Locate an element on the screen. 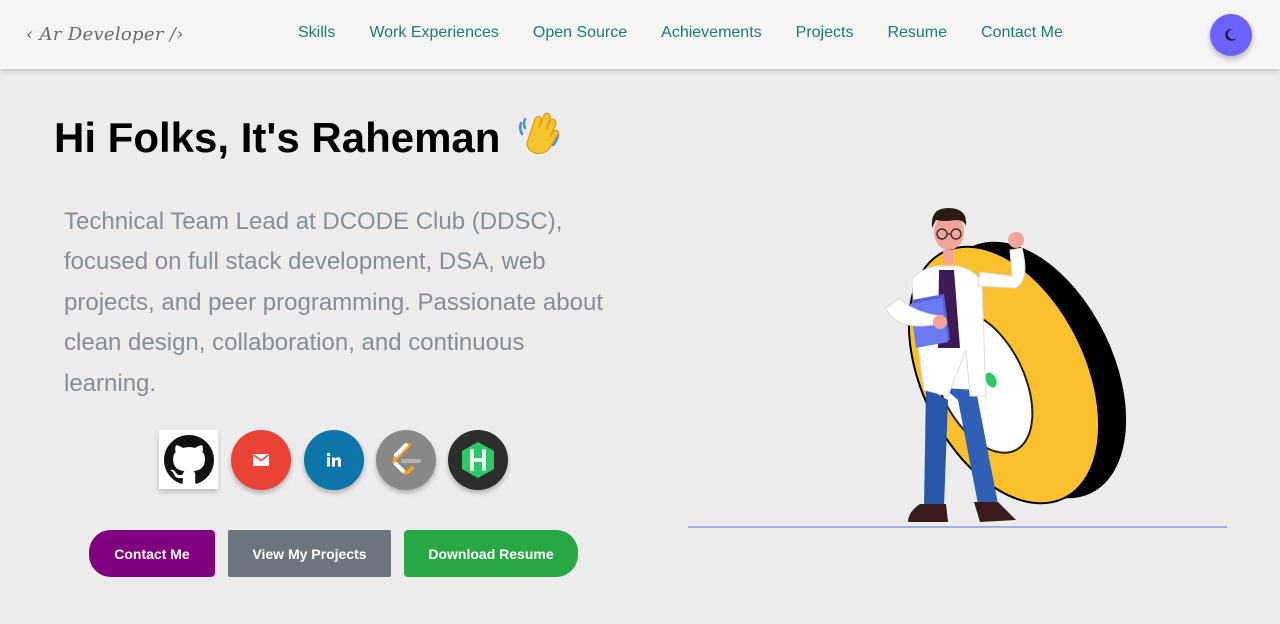 The image size is (1280, 624). leetcode-link is located at coordinates (406, 460).